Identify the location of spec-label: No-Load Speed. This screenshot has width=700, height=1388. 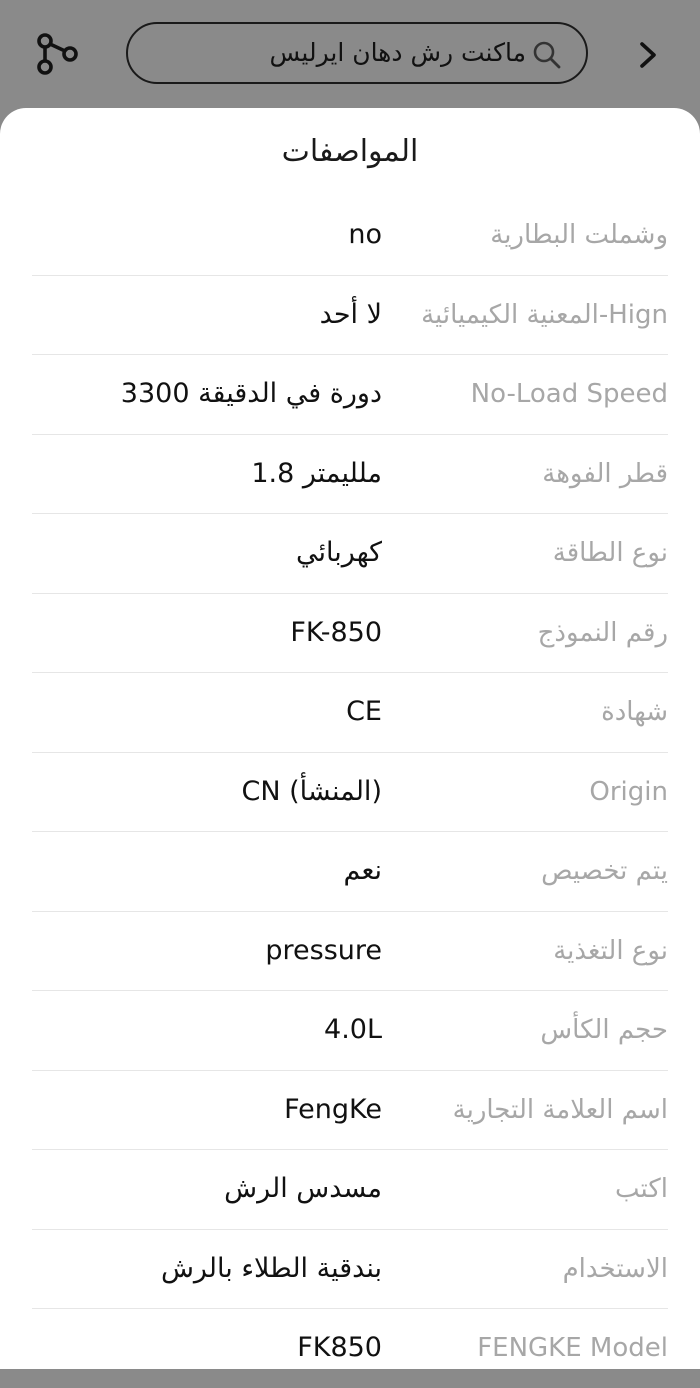
(569, 394).